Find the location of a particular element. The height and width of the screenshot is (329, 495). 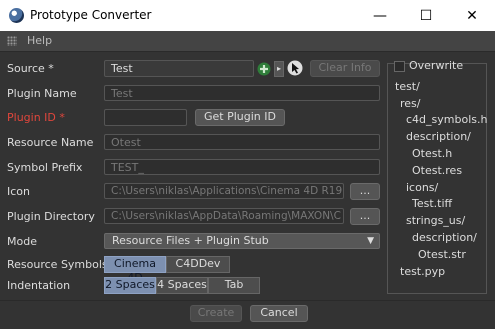

plugin-directory-label: Plugin Directory is located at coordinates (51, 216).